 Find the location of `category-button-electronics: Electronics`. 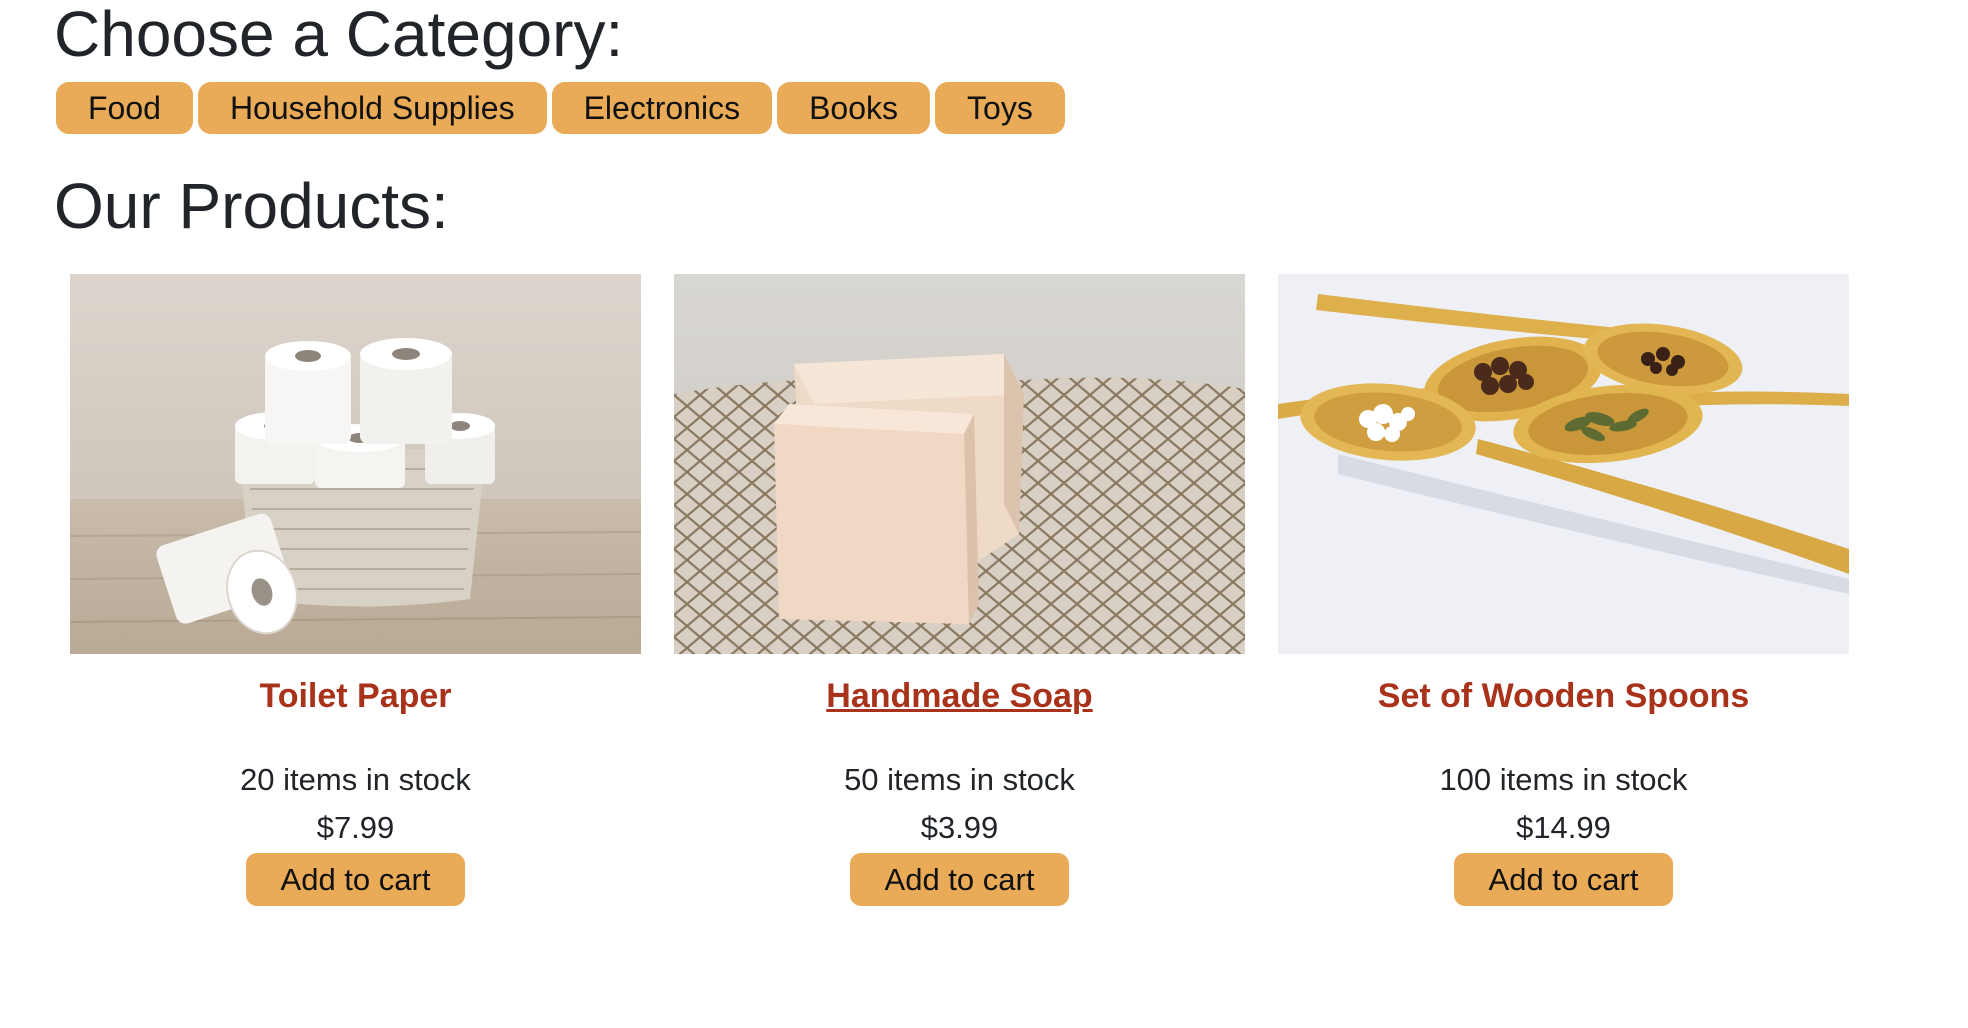

category-button-electronics: Electronics is located at coordinates (662, 108).